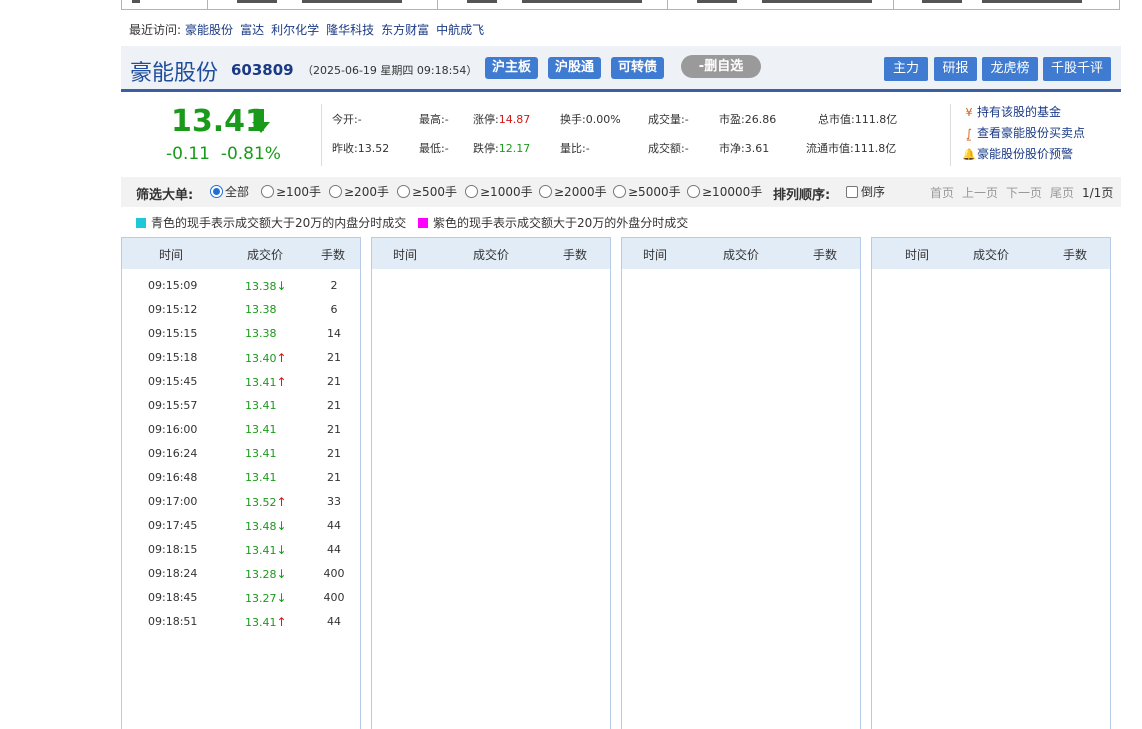  What do you see at coordinates (291, 191) in the screenshot?
I see `filter-option-100: ≥100手` at bounding box center [291, 191].